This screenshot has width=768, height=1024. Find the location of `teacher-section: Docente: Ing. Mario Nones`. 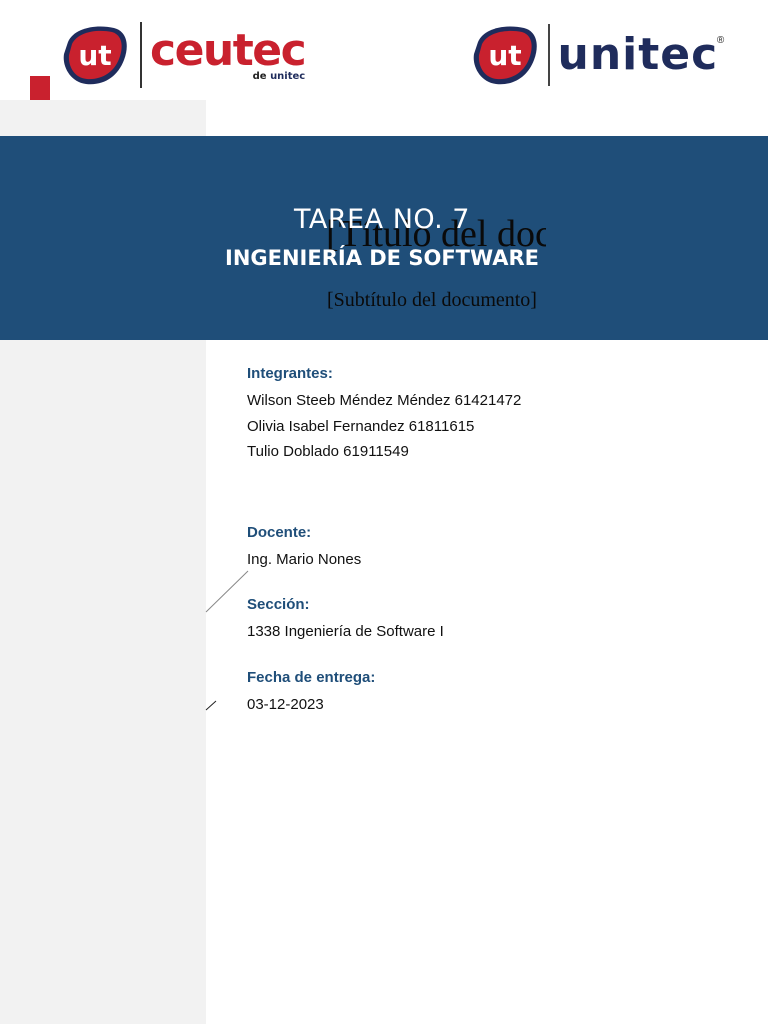

teacher-section: Docente: Ing. Mario Nones is located at coordinates (487, 548).